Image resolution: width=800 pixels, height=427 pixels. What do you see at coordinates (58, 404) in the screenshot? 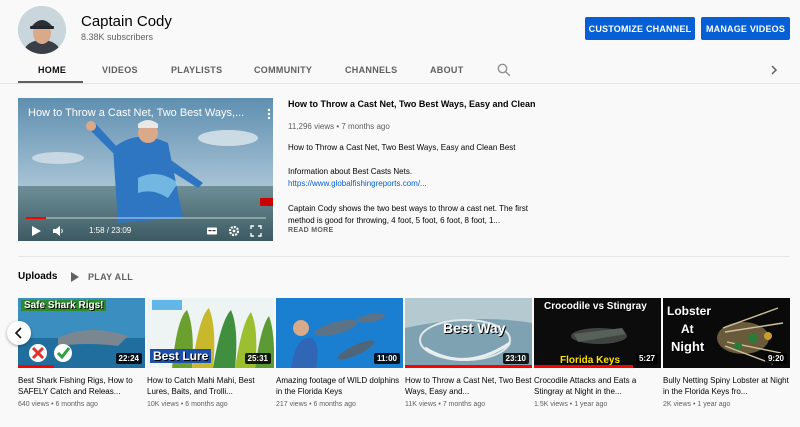
I see `video-meta: 640 views • 6 months ago` at bounding box center [58, 404].